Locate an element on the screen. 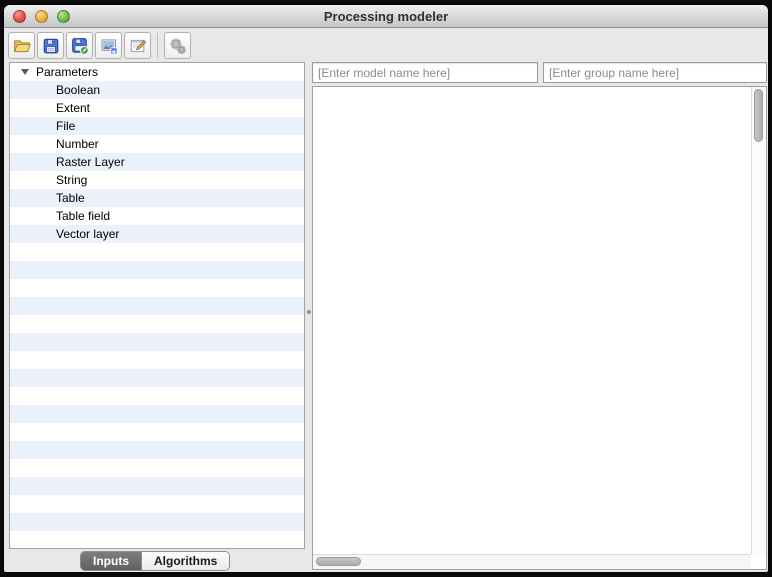  tree-item-label: Raster Layer is located at coordinates (90, 162).